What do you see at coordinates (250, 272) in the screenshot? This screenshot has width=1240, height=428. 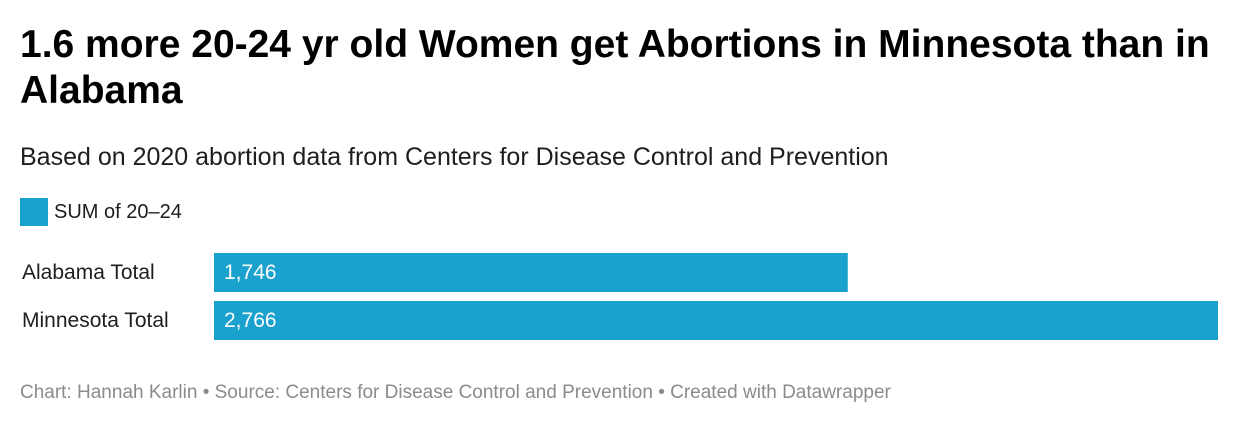 I see `bar-value-label: 1,746` at bounding box center [250, 272].